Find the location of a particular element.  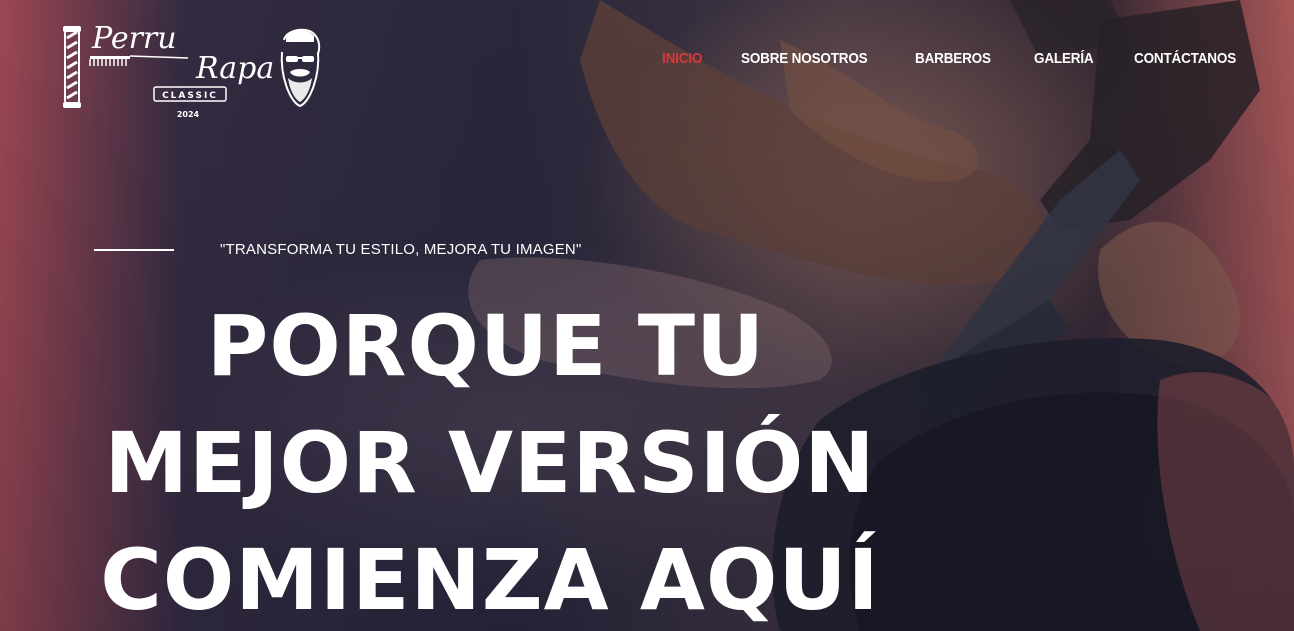

nav-item-barberos: BARBEROS is located at coordinates (953, 58).